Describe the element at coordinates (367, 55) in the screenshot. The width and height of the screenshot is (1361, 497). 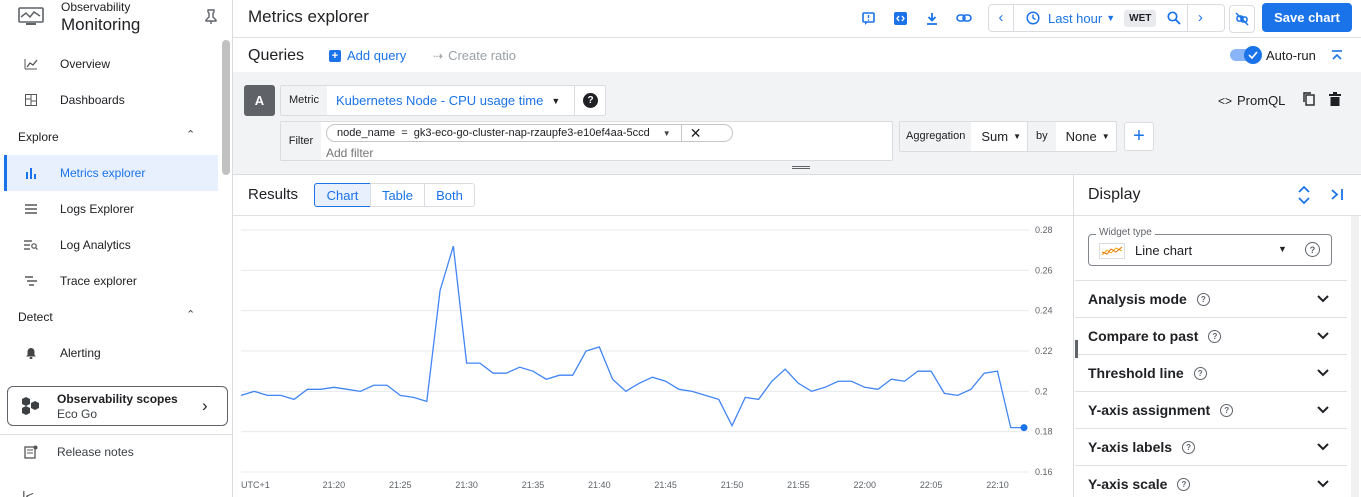
I see `add-query-button: + Add query` at that location.